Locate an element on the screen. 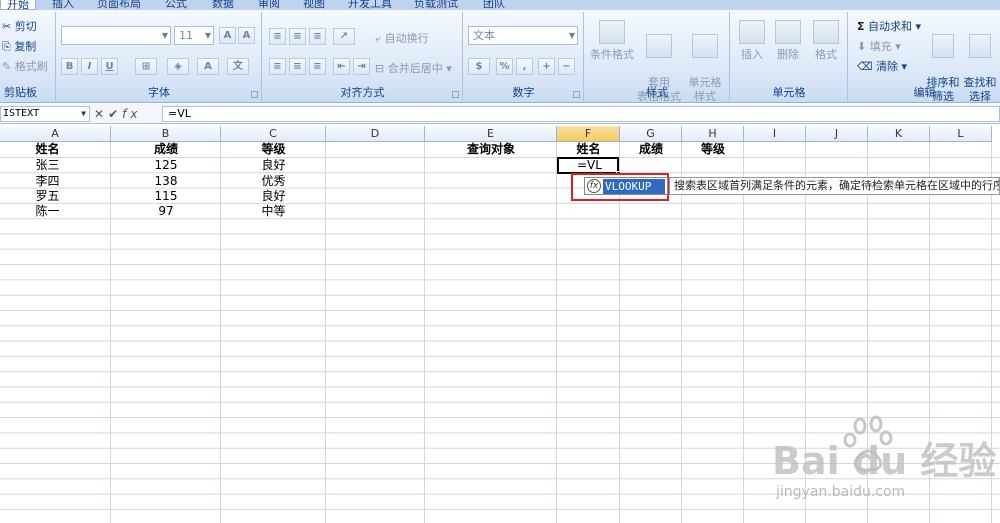 The image size is (1000, 523). percent-icon: % is located at coordinates (504, 66).